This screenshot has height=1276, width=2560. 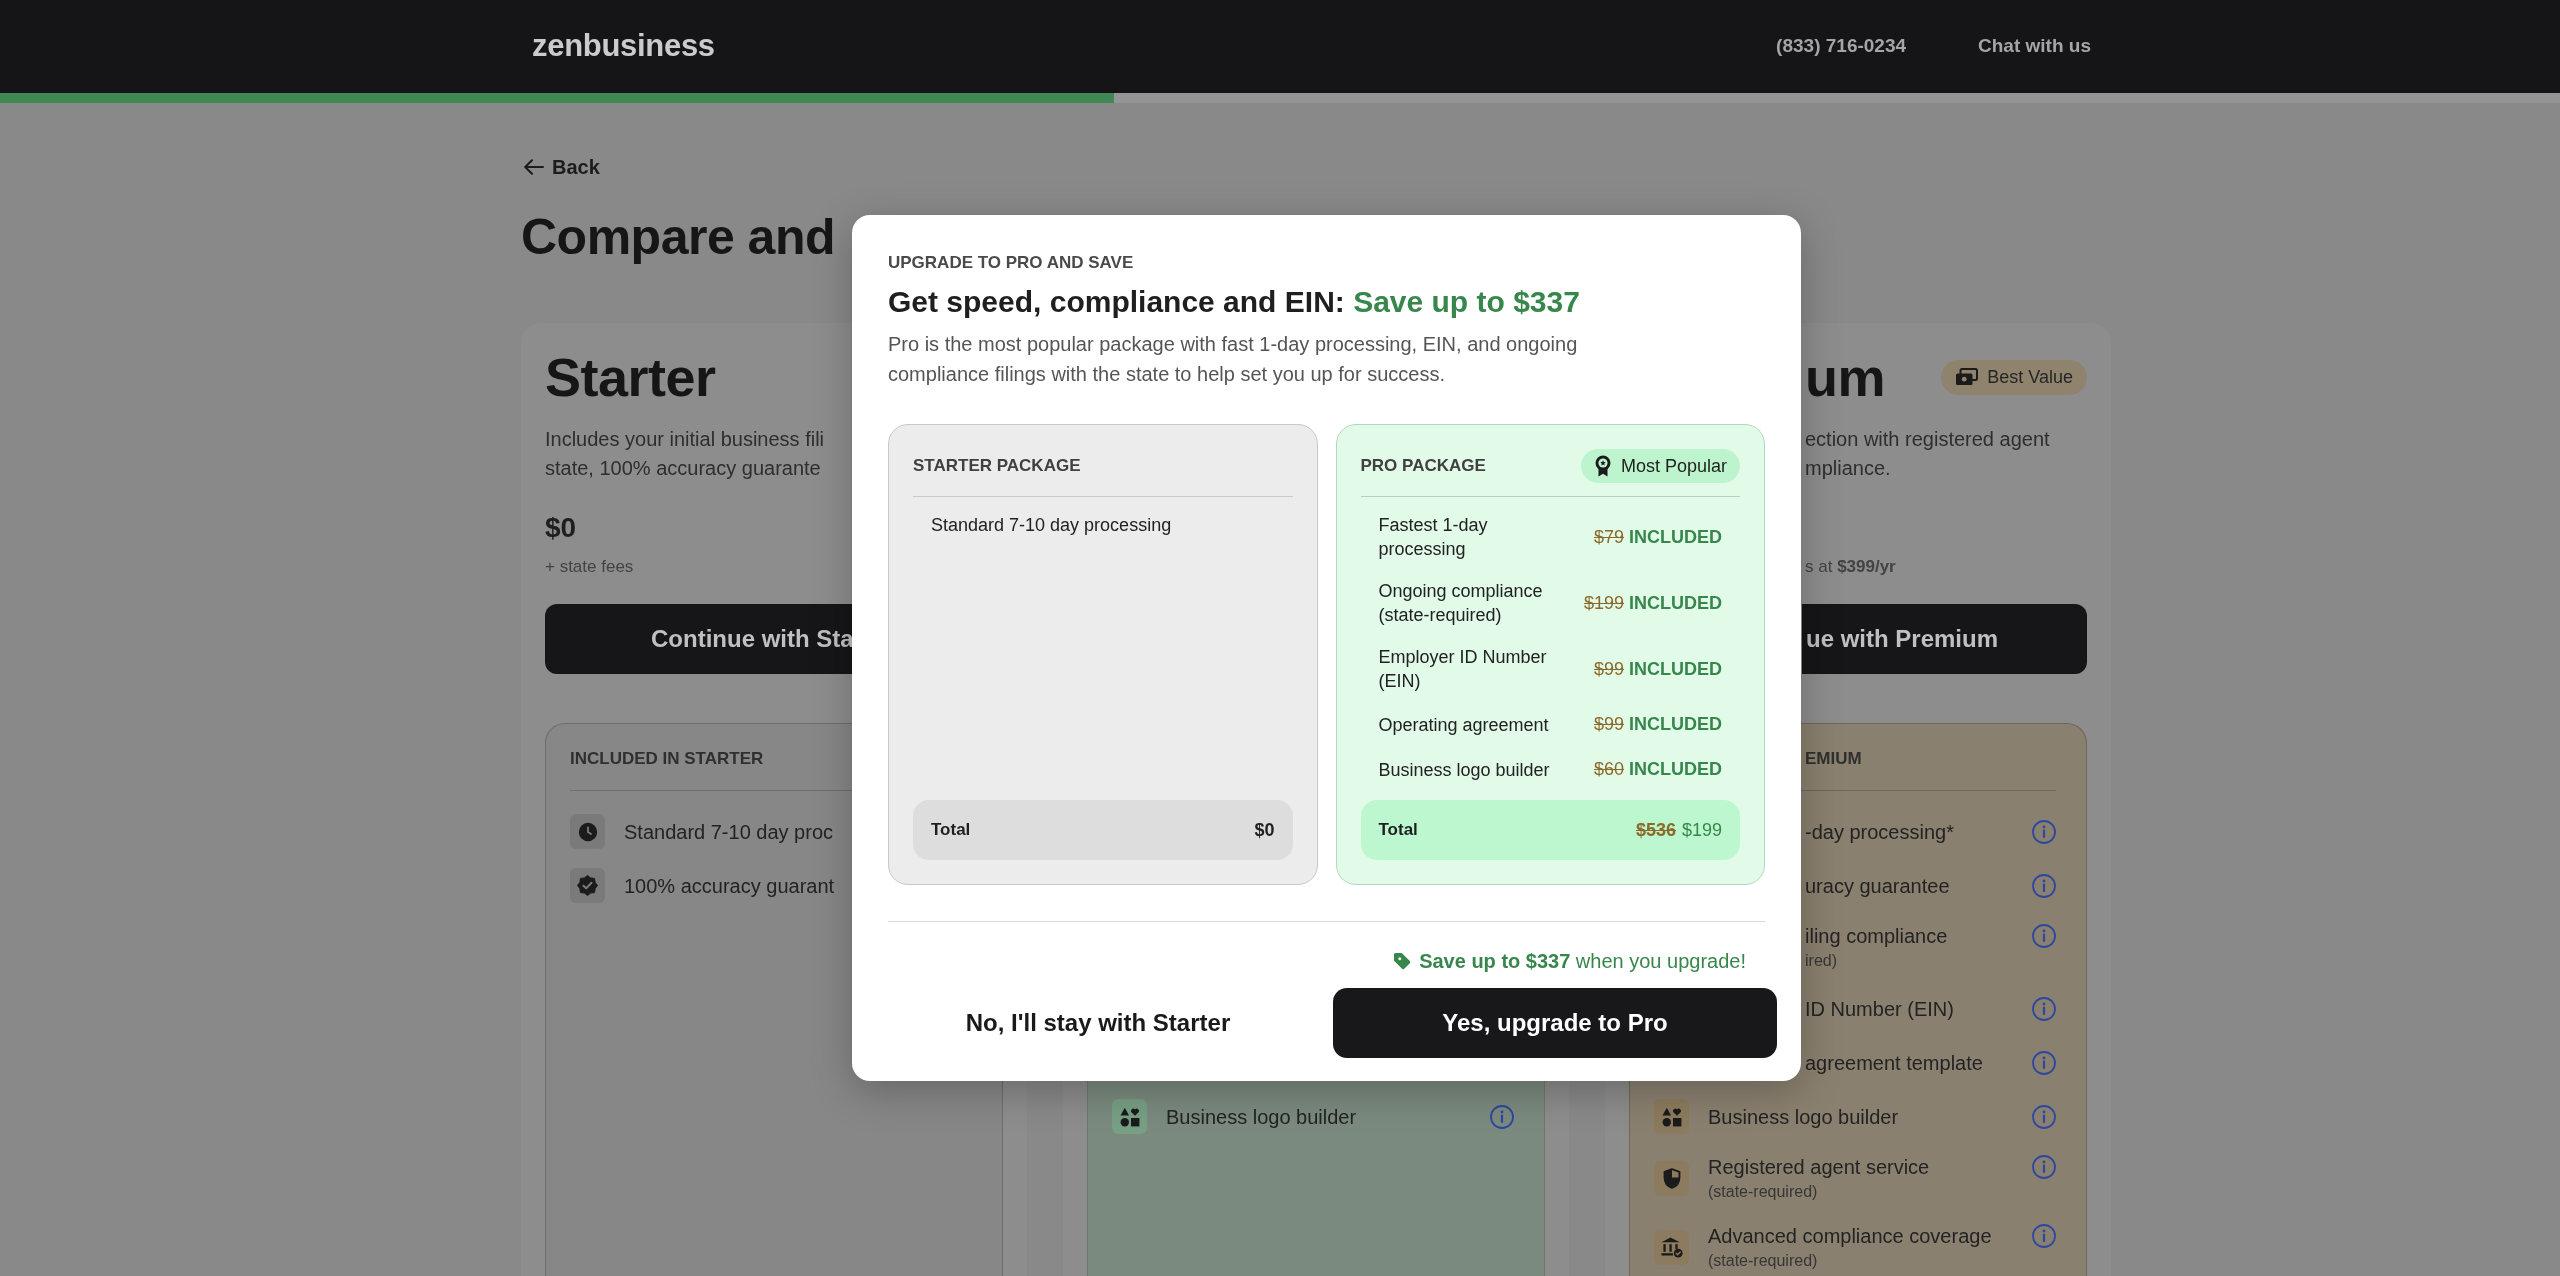 What do you see at coordinates (1876, 936) in the screenshot?
I see `feature-name: iling compliance` at bounding box center [1876, 936].